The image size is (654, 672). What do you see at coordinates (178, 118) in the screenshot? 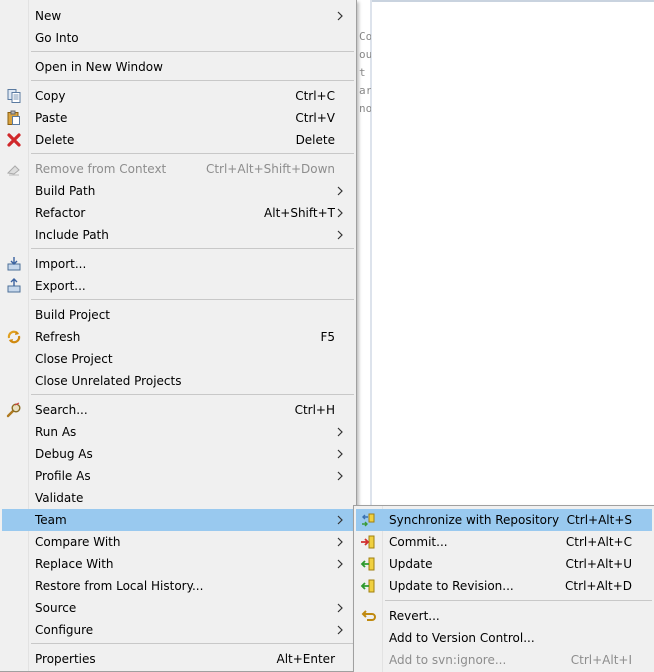
I see `menu-item-paste: Paste Ctrl+V` at bounding box center [178, 118].